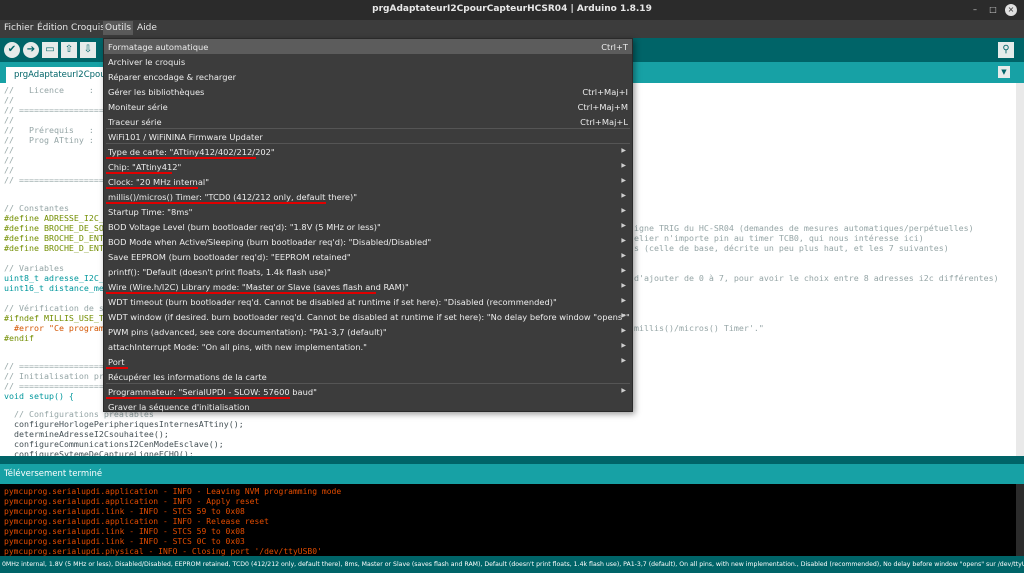 The image size is (1024, 573). Describe the element at coordinates (18, 28) in the screenshot. I see `menu-fichier: Fichier` at that location.